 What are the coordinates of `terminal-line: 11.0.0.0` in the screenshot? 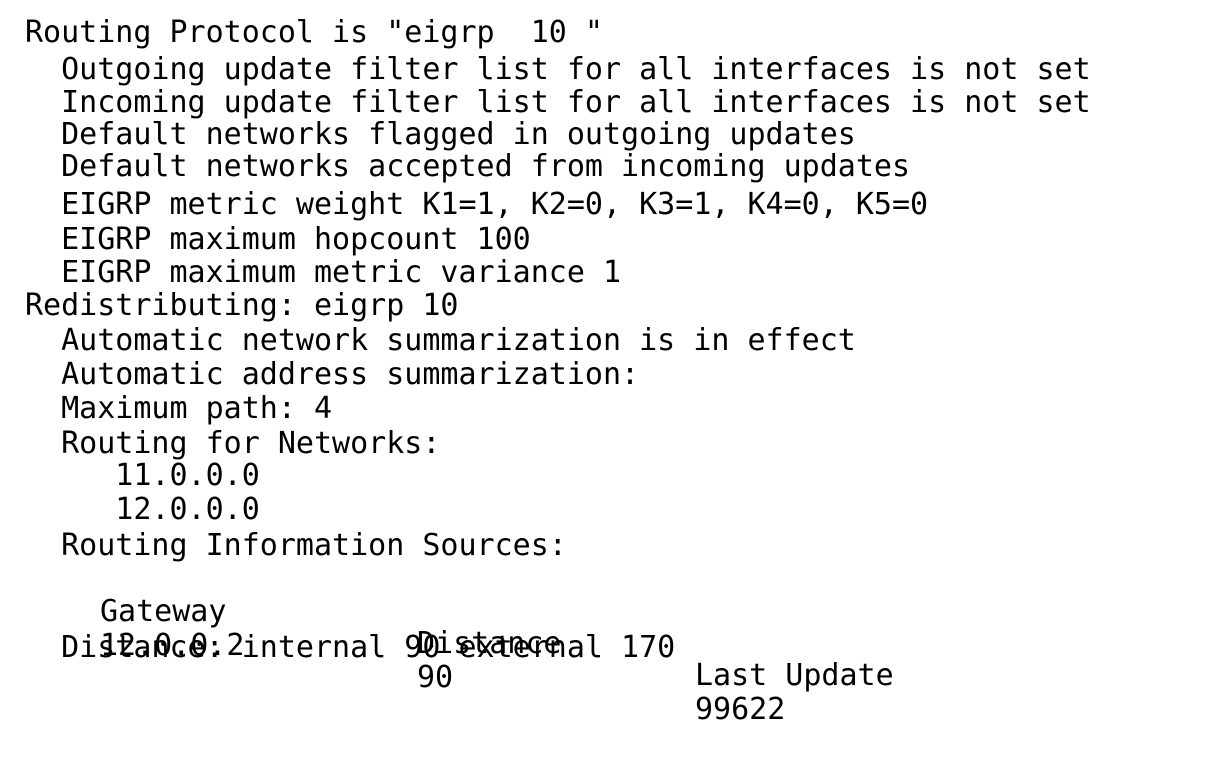 It's located at (142, 475).